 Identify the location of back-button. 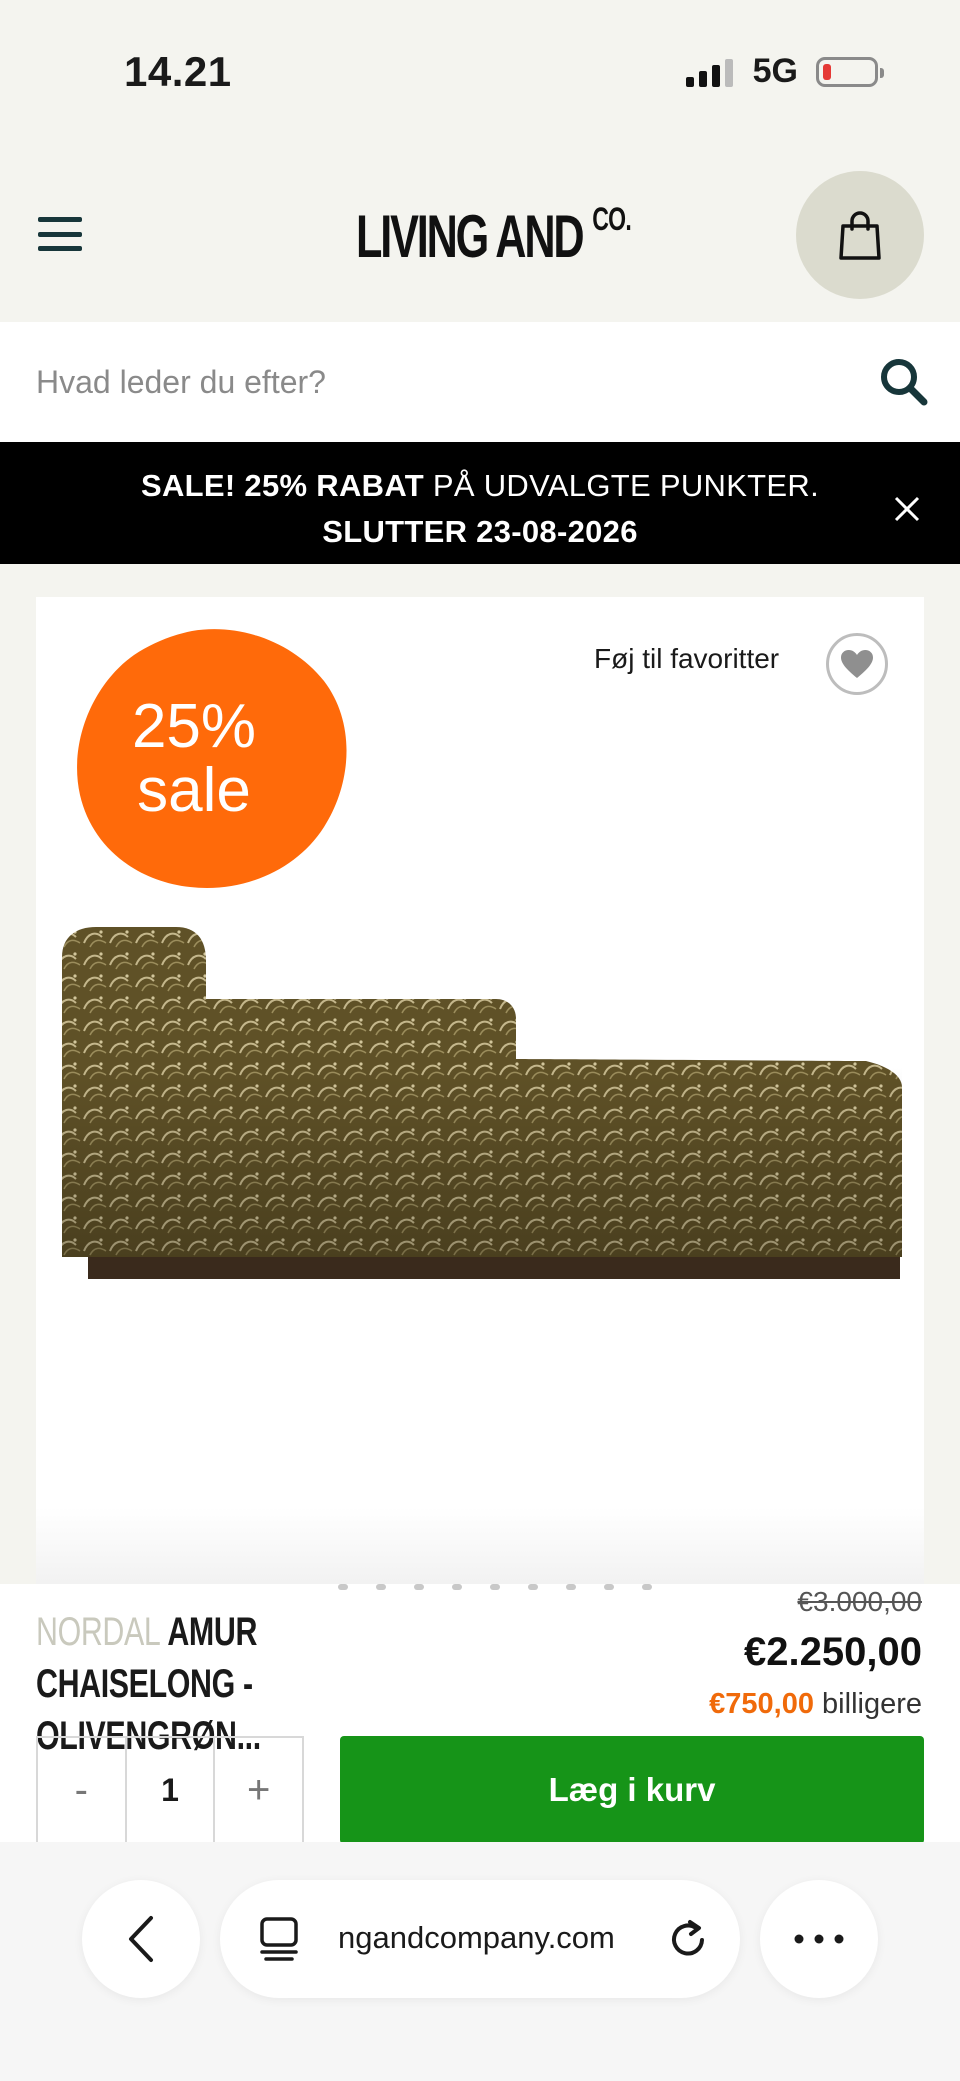
(141, 1939).